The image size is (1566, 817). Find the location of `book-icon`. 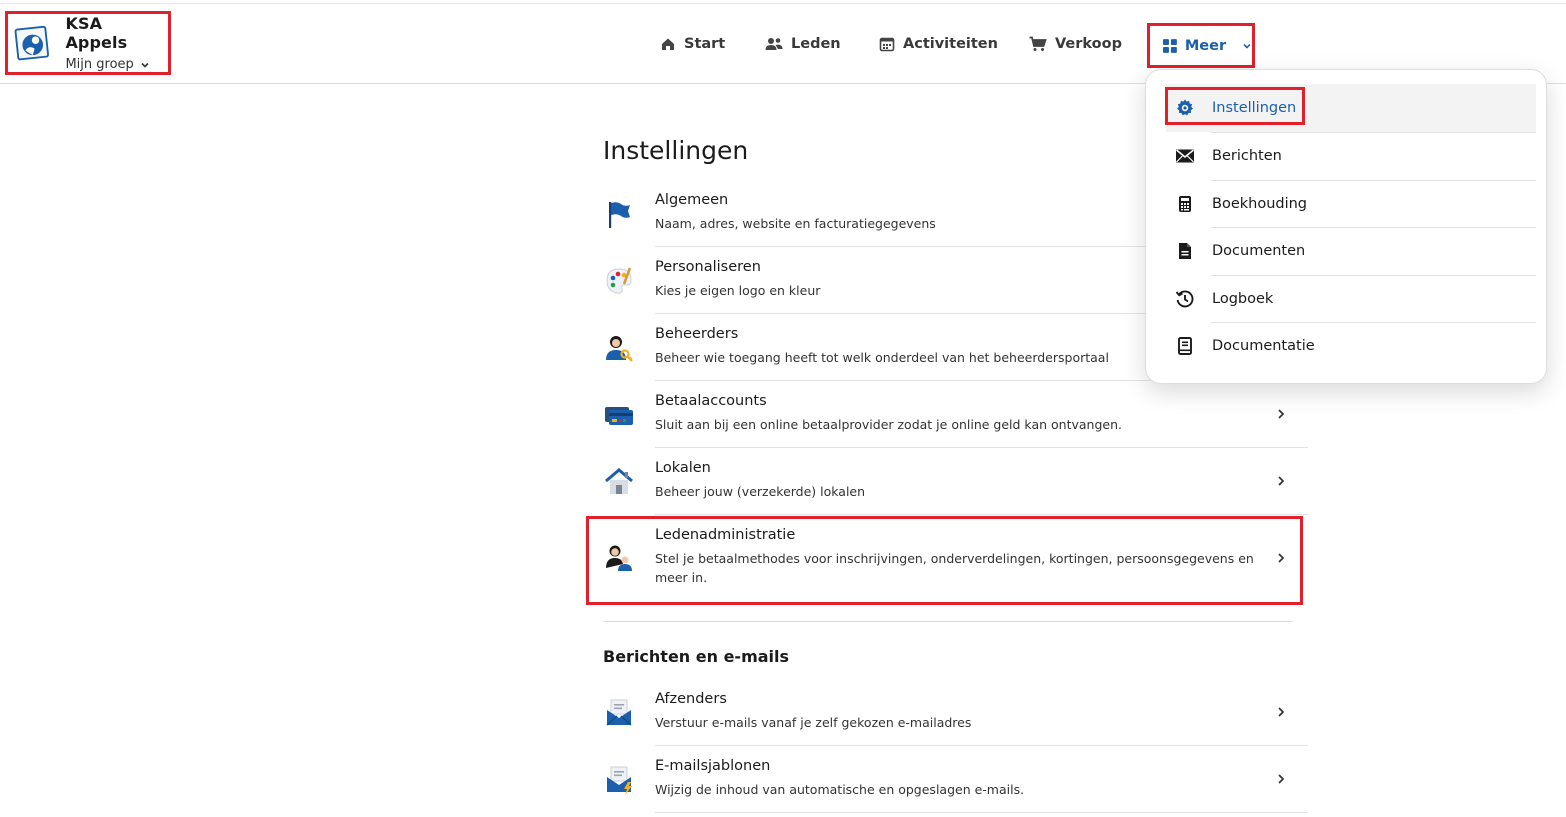

book-icon is located at coordinates (1185, 346).